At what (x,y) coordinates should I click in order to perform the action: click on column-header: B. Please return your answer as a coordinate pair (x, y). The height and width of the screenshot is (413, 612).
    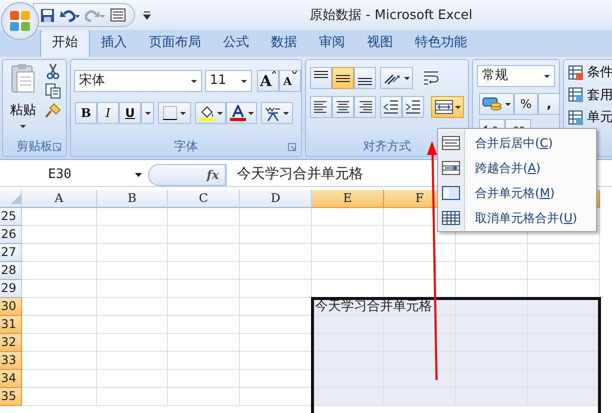
    Looking at the image, I should click on (132, 199).